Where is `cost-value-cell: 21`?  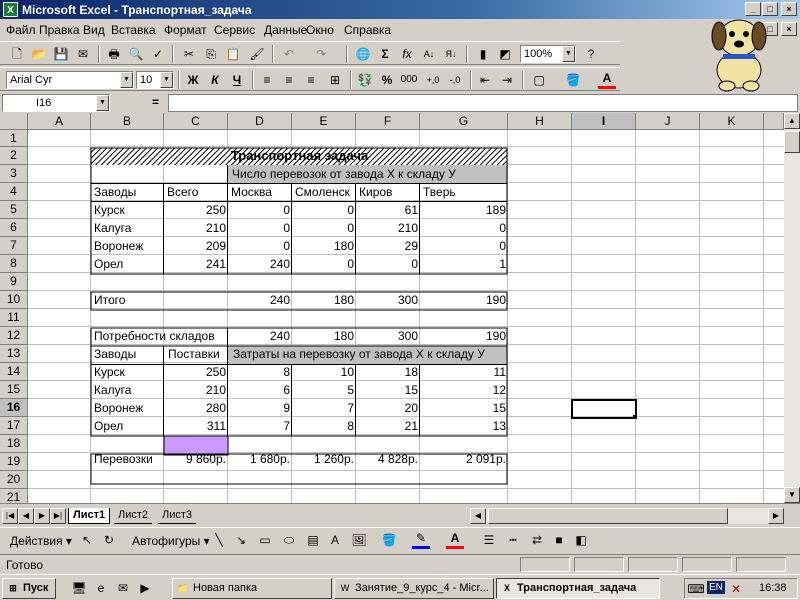
cost-value-cell: 21 is located at coordinates (388, 426).